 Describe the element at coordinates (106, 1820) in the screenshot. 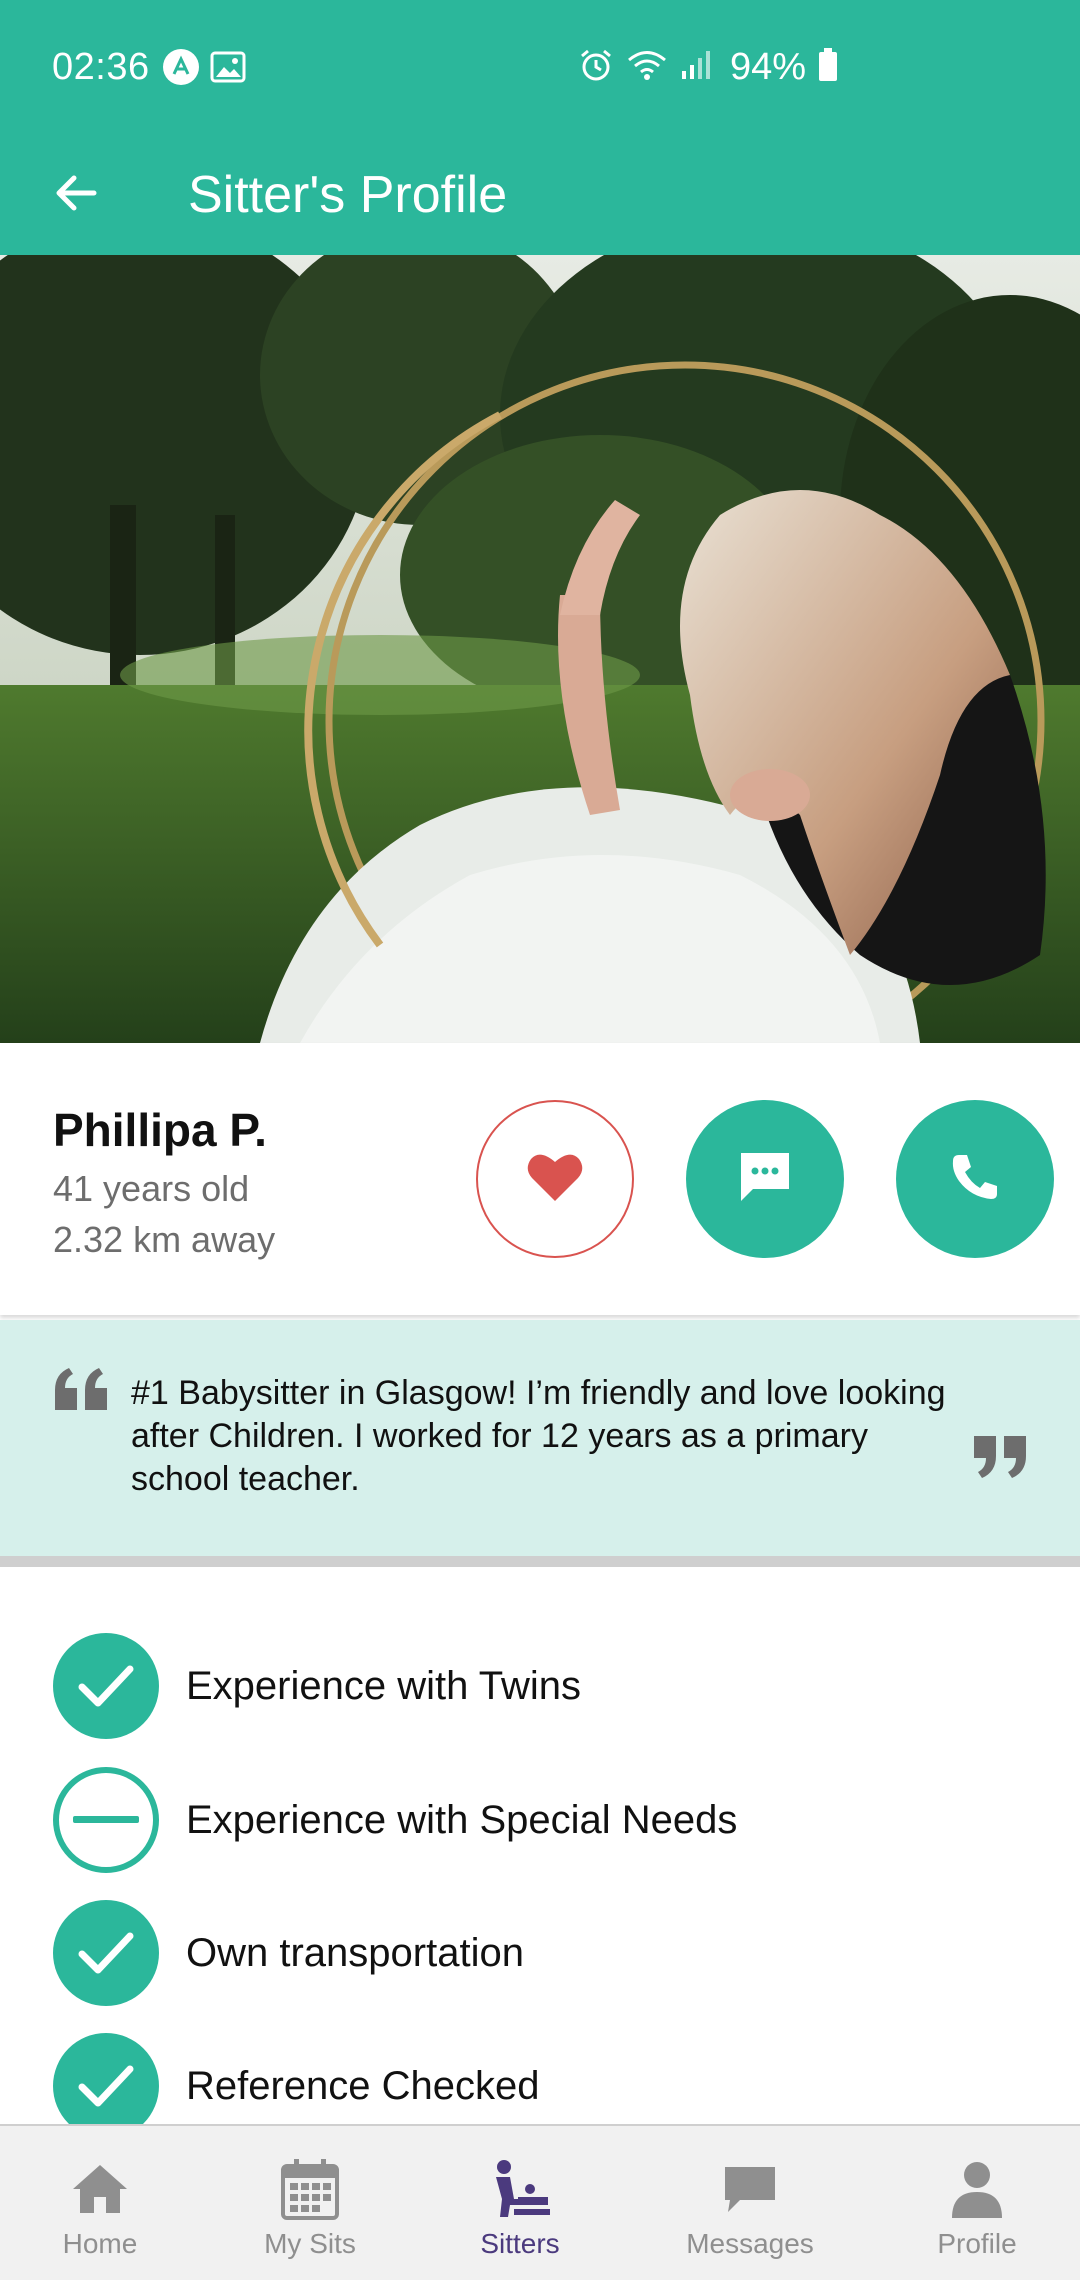

I see `minus-icon` at that location.